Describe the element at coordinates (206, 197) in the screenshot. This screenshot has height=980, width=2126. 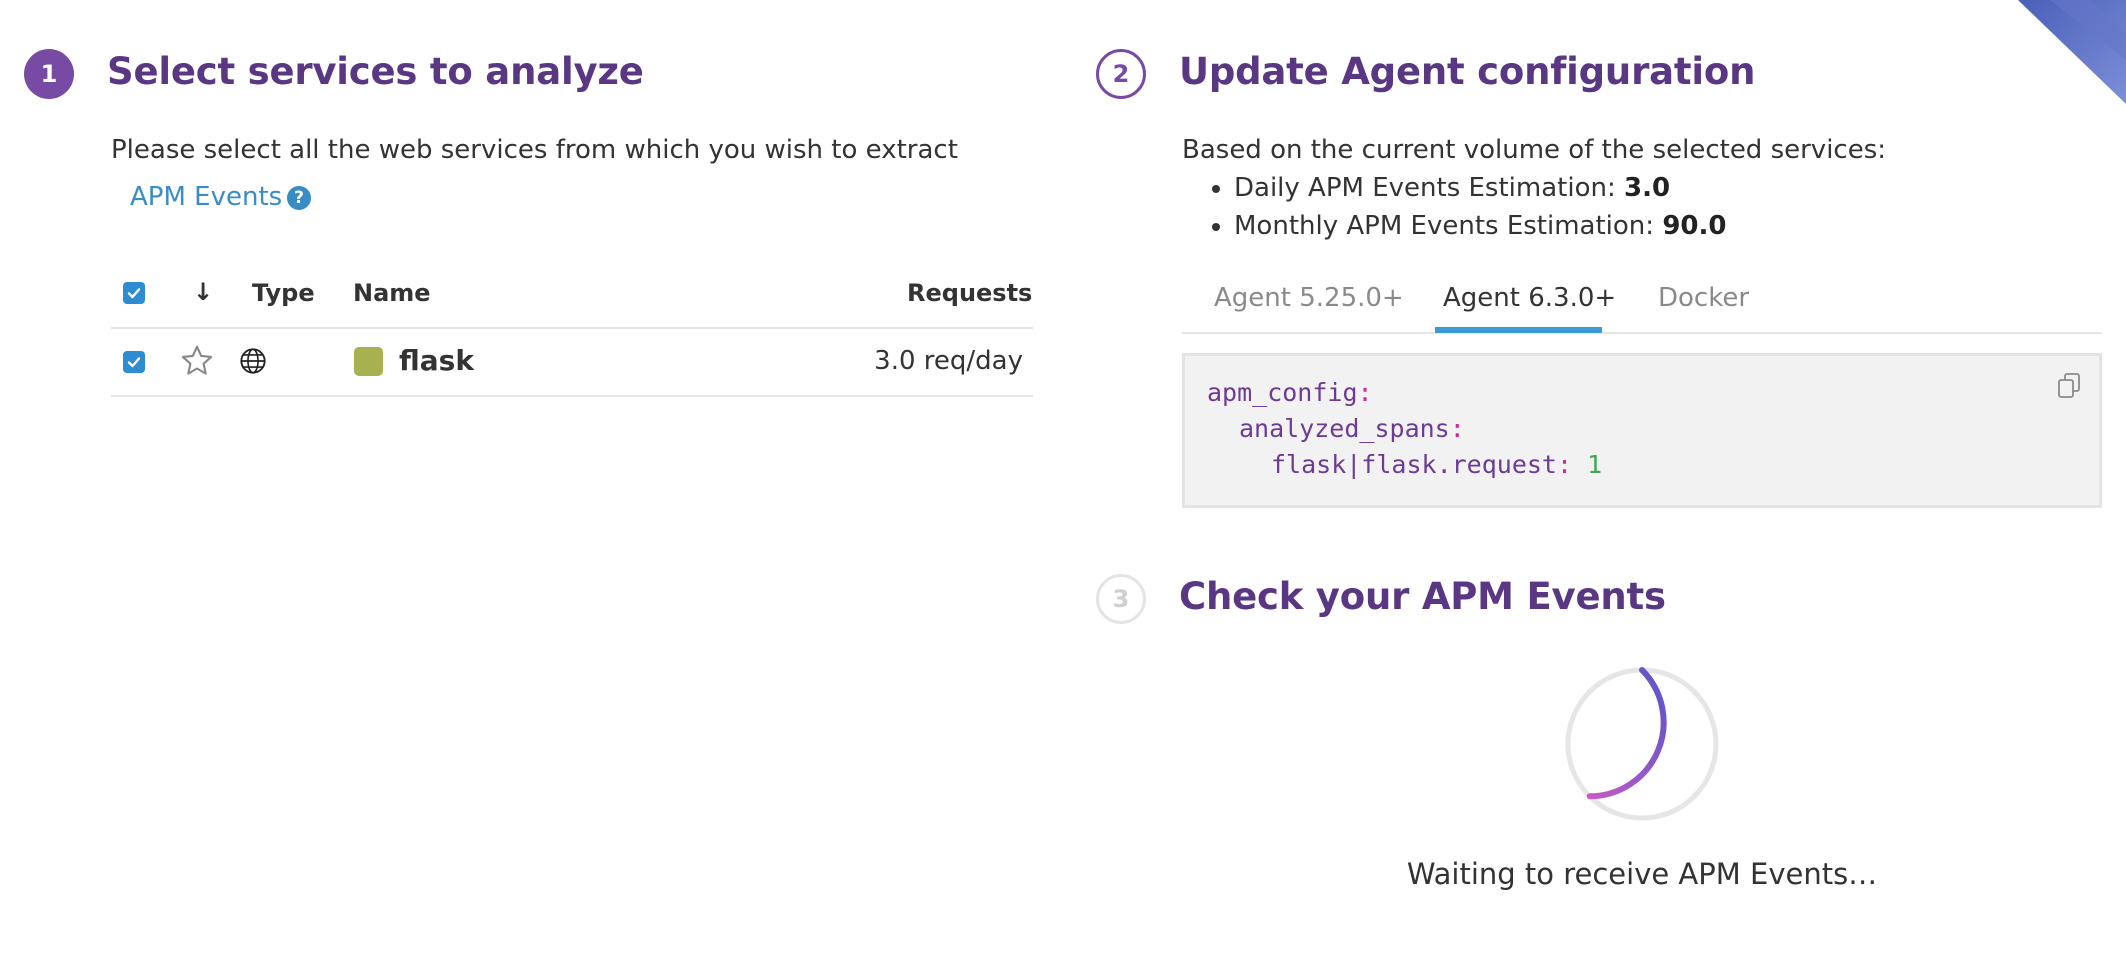
I see `apm-events-link: APM Events` at that location.